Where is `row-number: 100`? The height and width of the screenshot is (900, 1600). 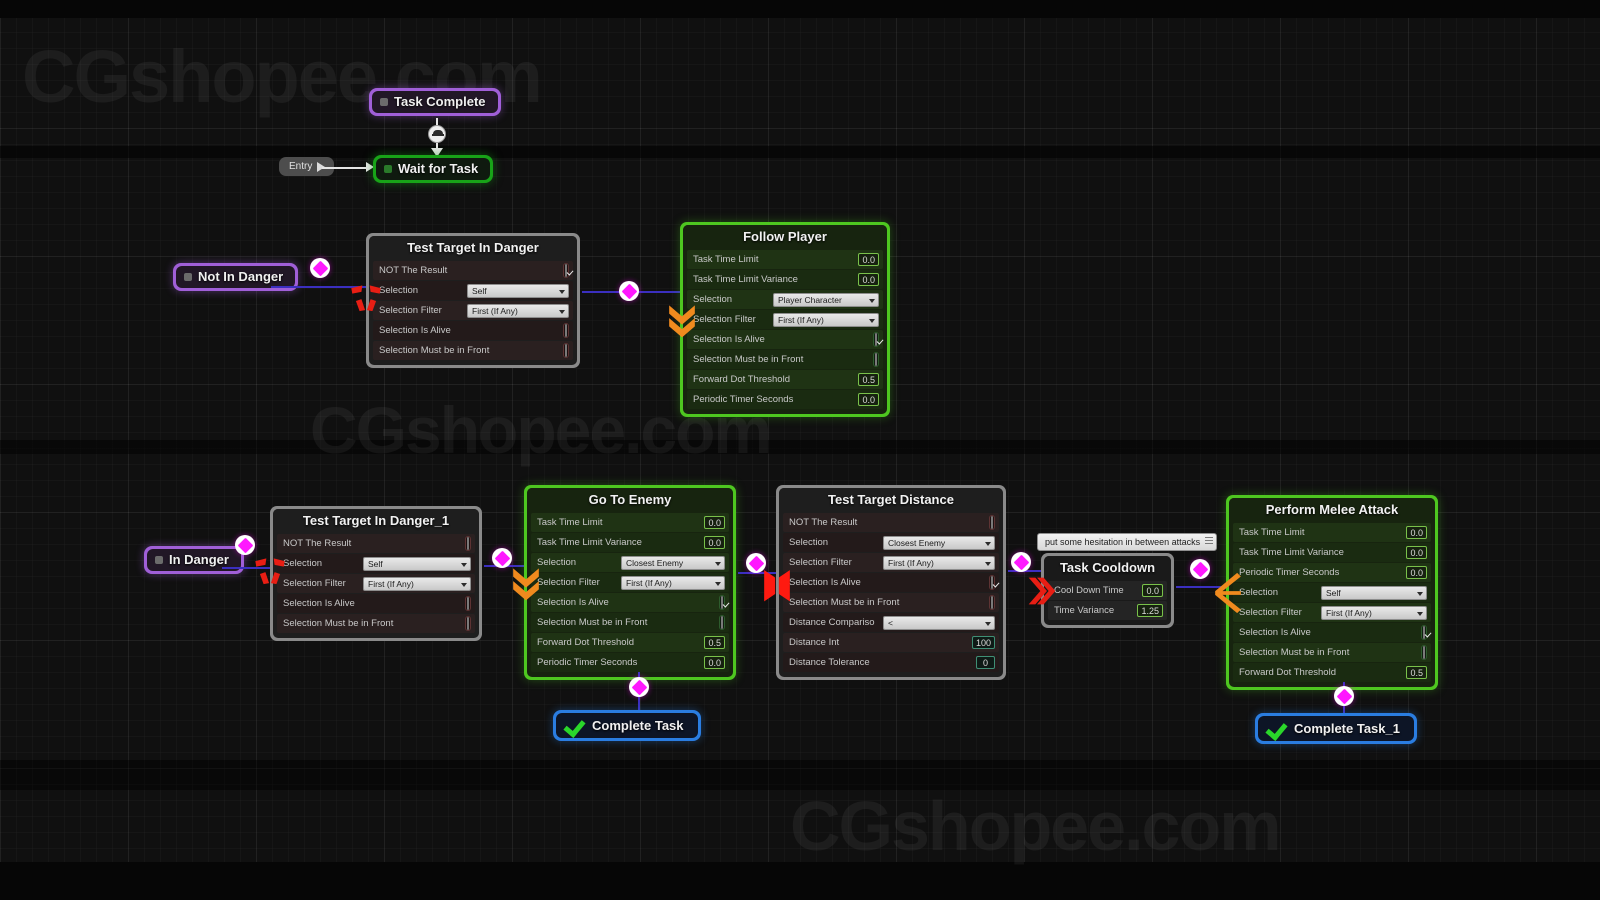 row-number: 100 is located at coordinates (983, 642).